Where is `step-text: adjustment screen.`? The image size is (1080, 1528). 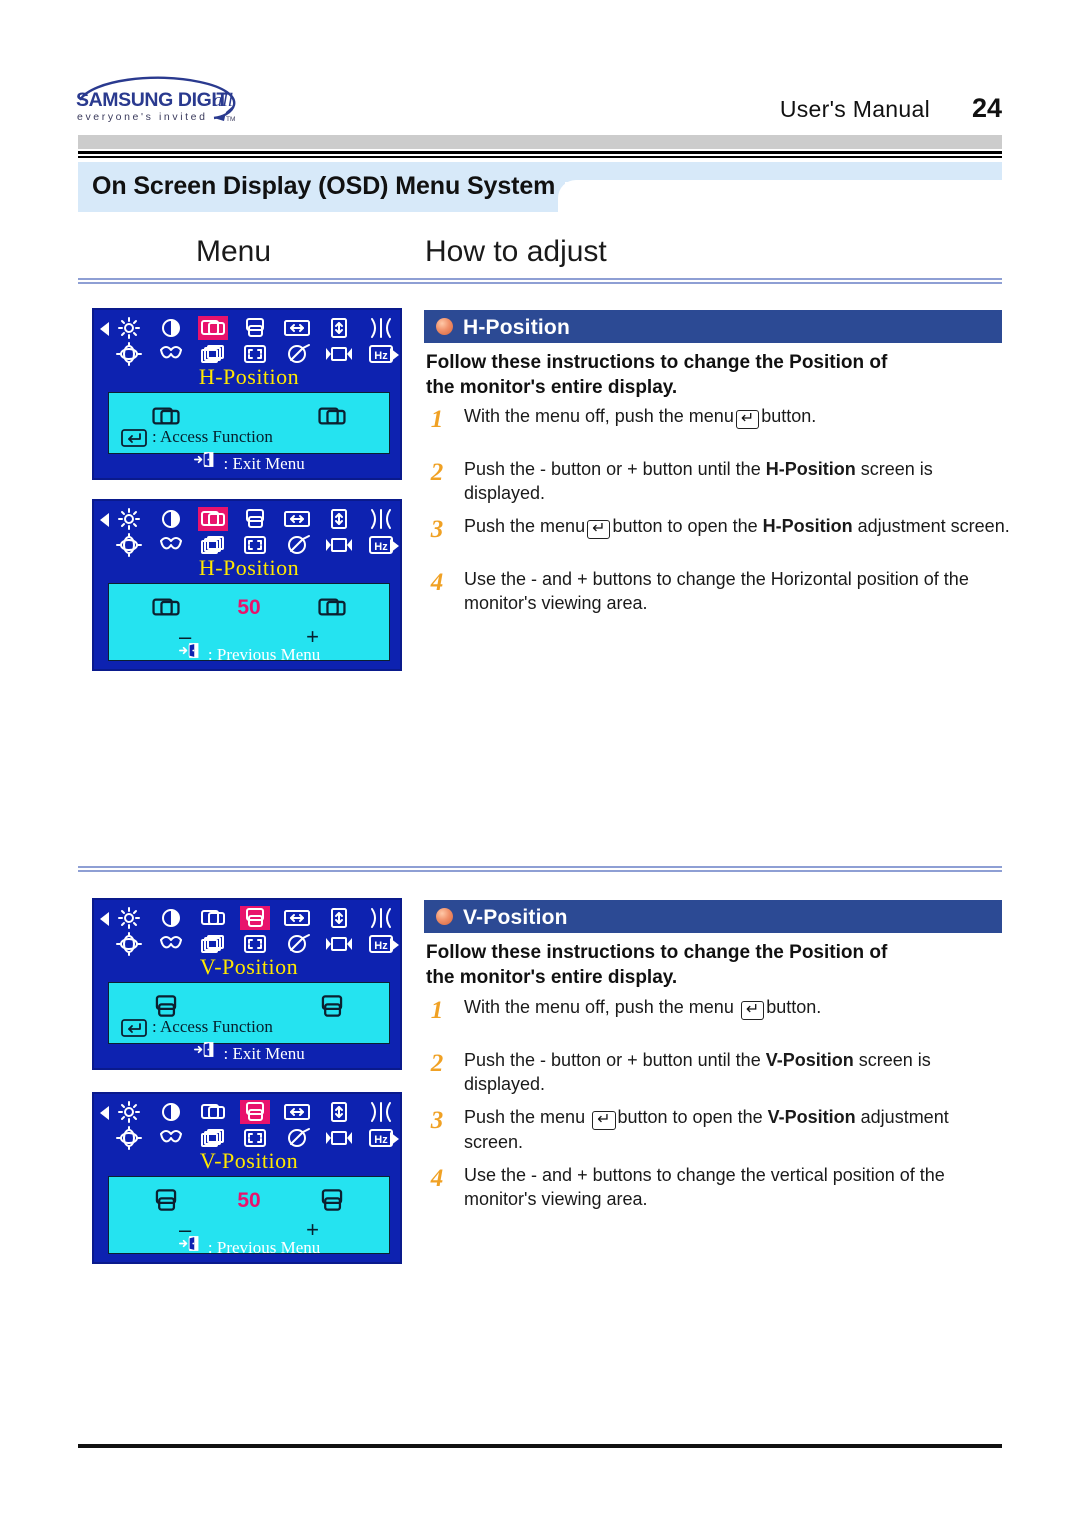 step-text: adjustment screen. is located at coordinates (931, 526).